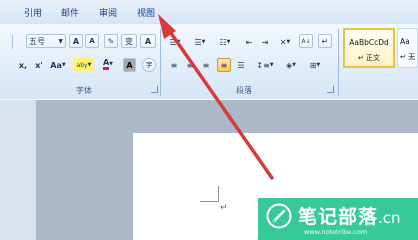 This screenshot has height=240, width=418. What do you see at coordinates (389, 218) in the screenshot?
I see `watermark-suffix: .cn` at bounding box center [389, 218].